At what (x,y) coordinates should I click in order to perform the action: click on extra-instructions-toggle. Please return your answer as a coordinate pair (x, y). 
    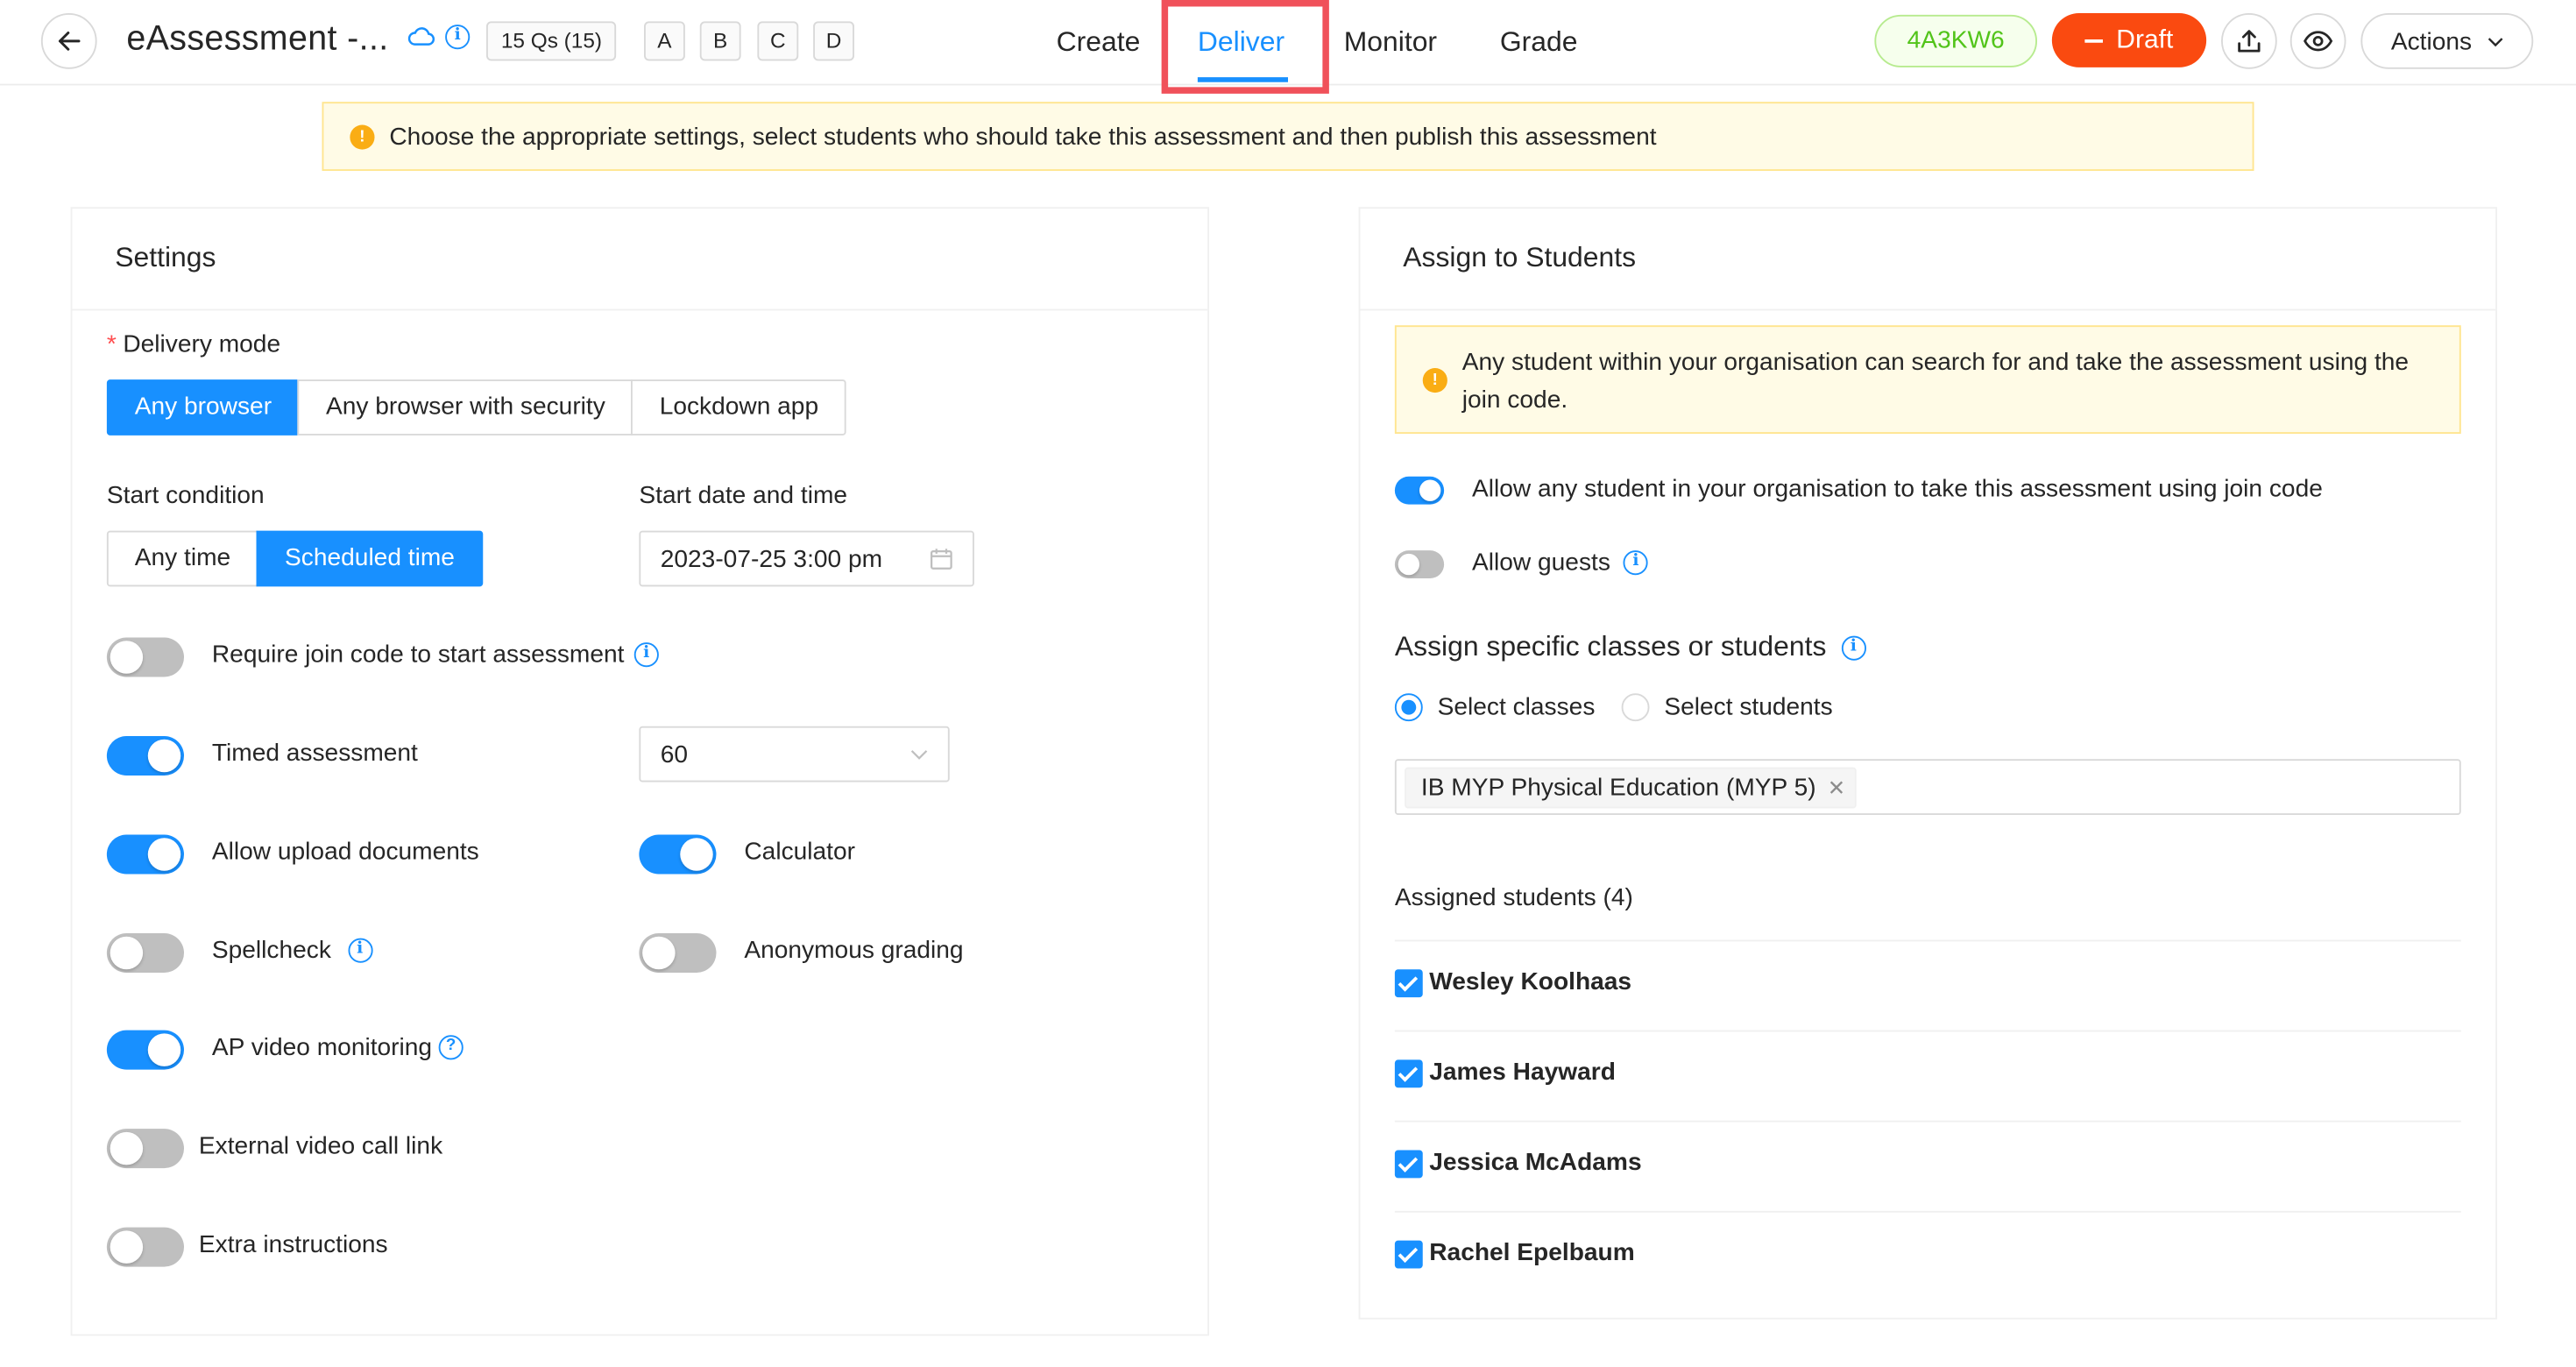
    Looking at the image, I should click on (145, 1247).